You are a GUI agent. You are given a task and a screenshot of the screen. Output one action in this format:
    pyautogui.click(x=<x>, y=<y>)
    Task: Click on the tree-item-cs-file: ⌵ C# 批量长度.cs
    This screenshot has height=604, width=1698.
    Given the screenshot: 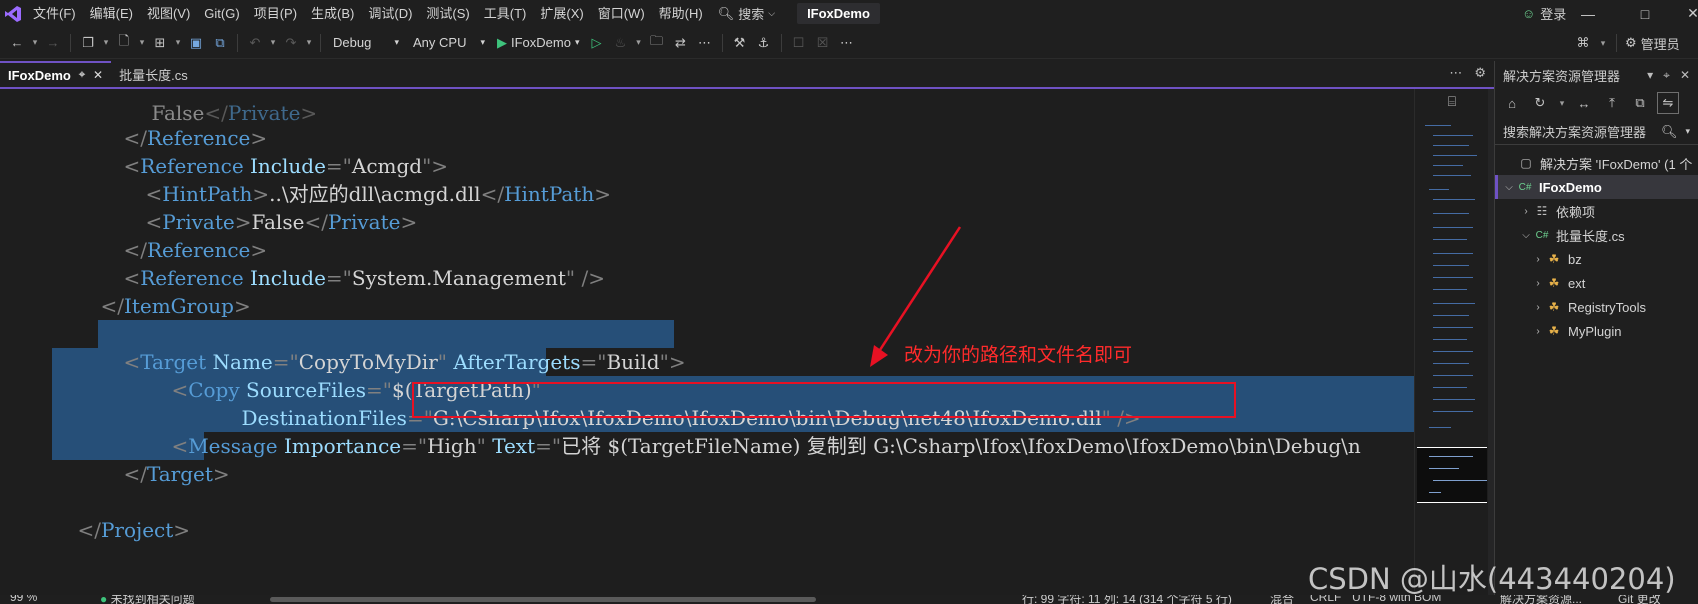 What is the action you would take?
    pyautogui.click(x=1596, y=235)
    